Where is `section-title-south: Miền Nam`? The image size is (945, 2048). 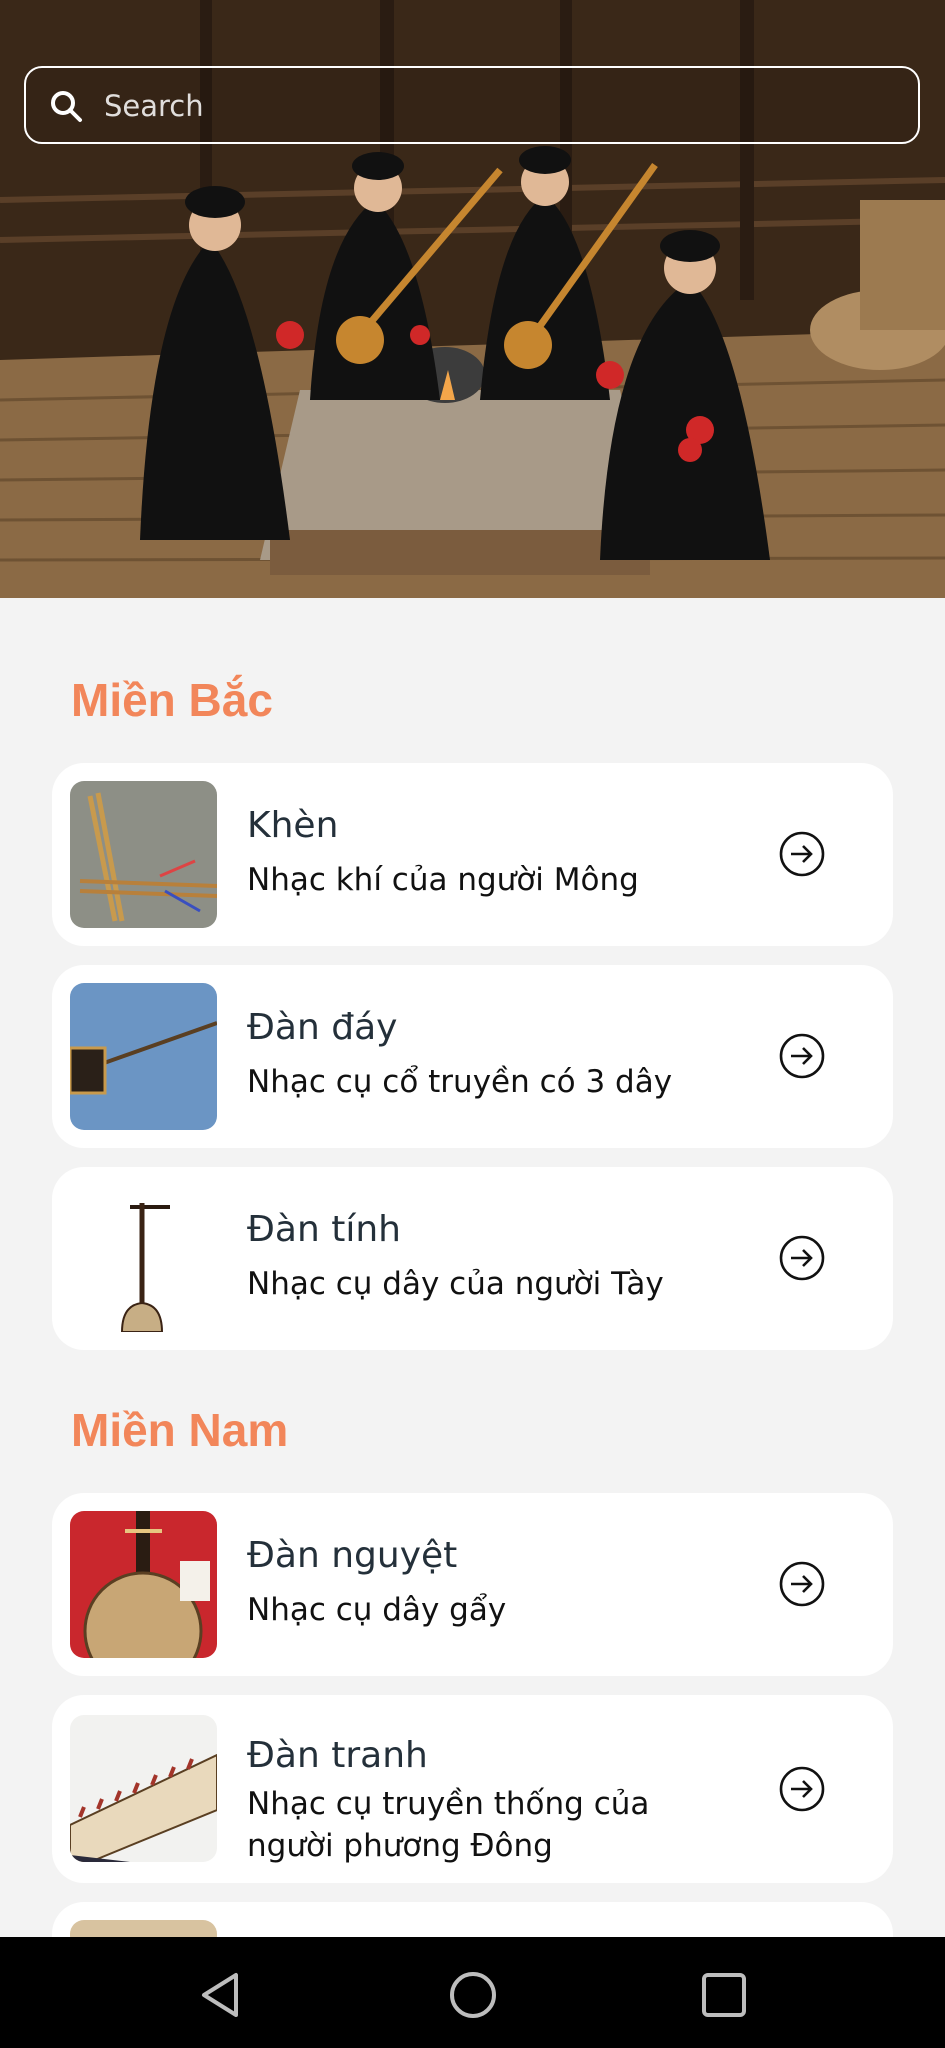 section-title-south: Miền Nam is located at coordinates (180, 1430).